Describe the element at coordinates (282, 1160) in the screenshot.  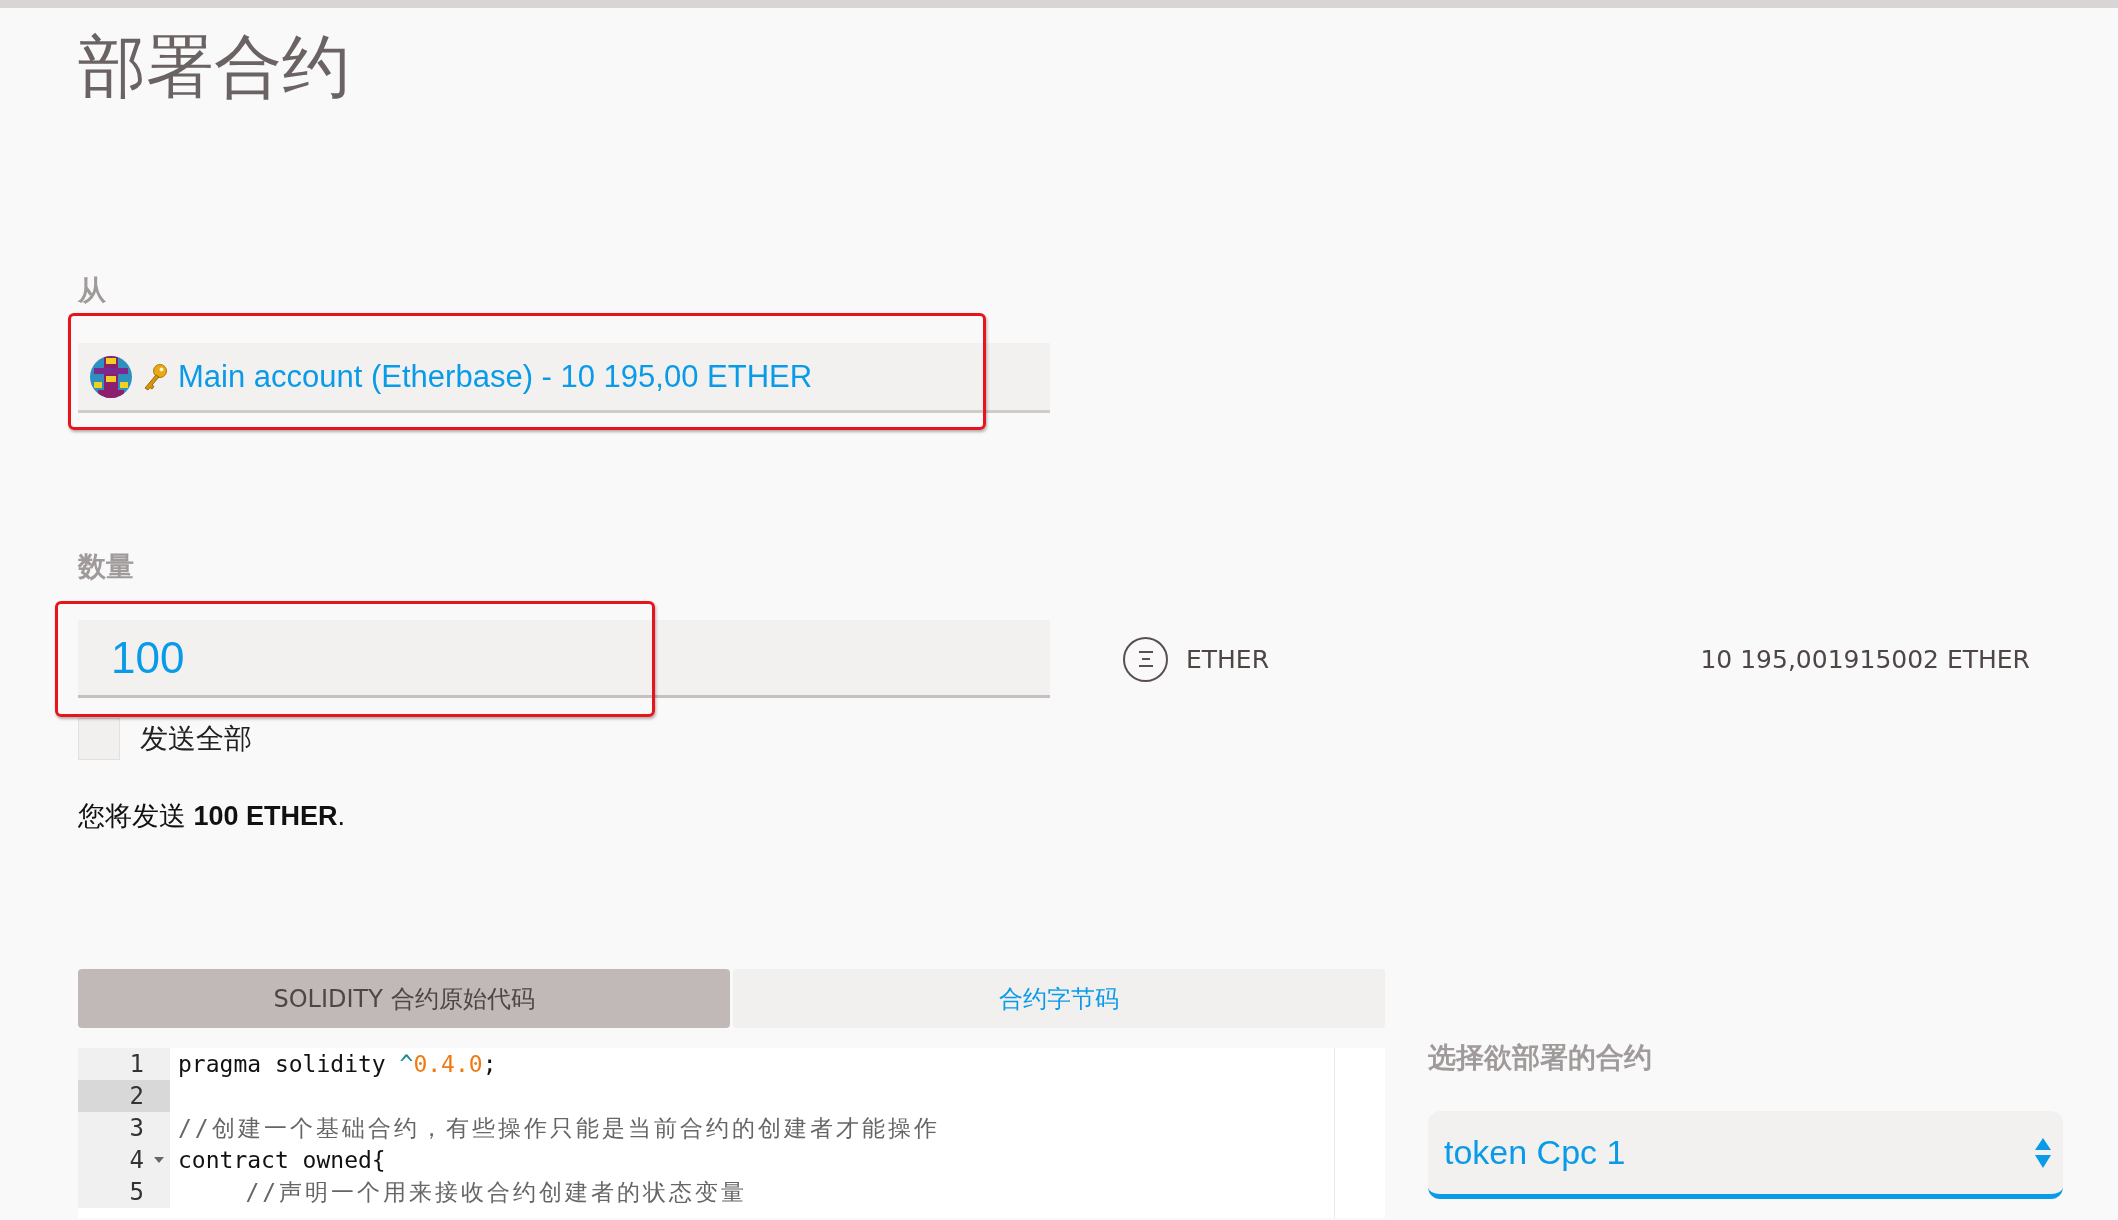
I see `code-line: contract owned{` at that location.